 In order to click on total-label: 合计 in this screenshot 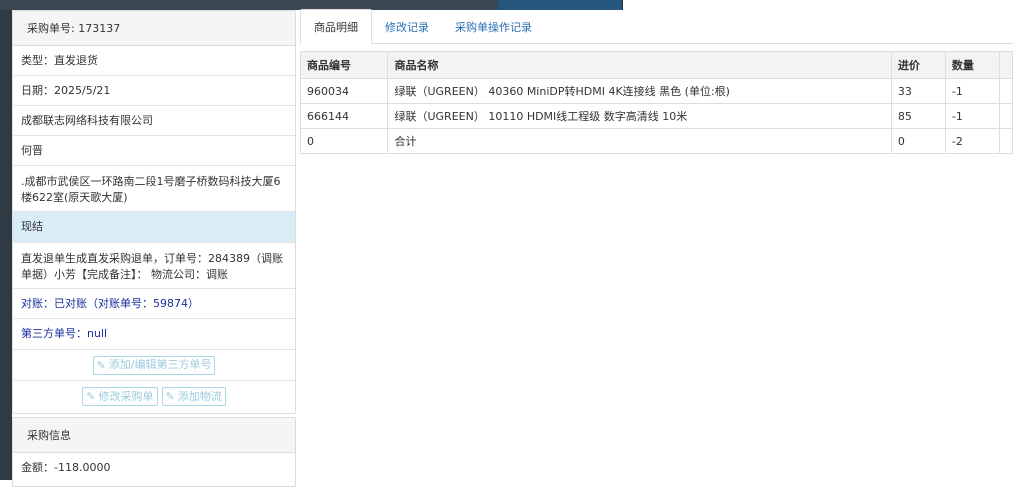, I will do `click(639, 141)`.